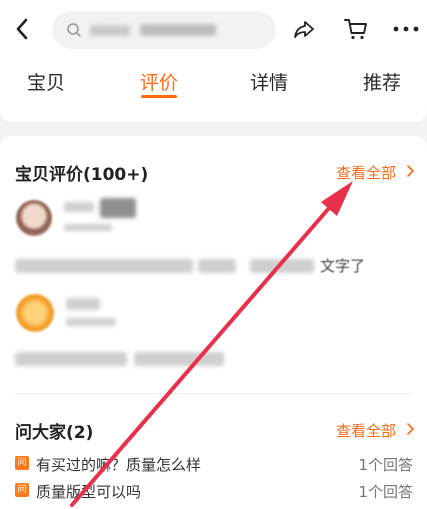 Image resolution: width=427 pixels, height=509 pixels. Describe the element at coordinates (356, 29) in the screenshot. I see `cart-icon` at that location.